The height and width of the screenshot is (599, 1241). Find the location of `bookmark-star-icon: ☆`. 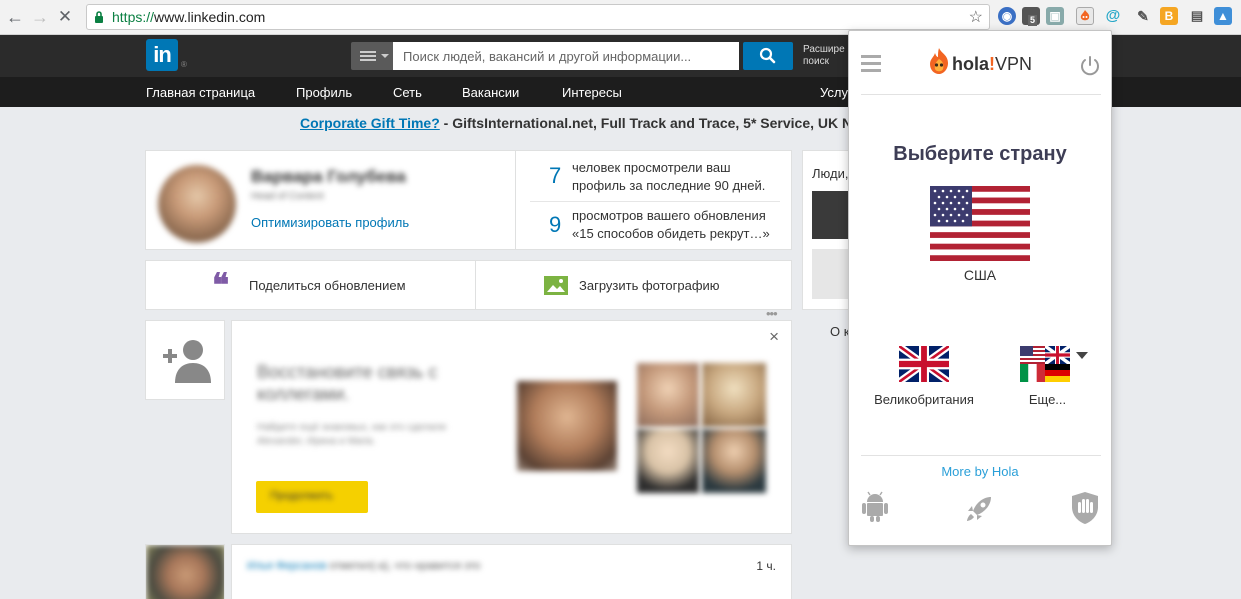

bookmark-star-icon: ☆ is located at coordinates (976, 17).